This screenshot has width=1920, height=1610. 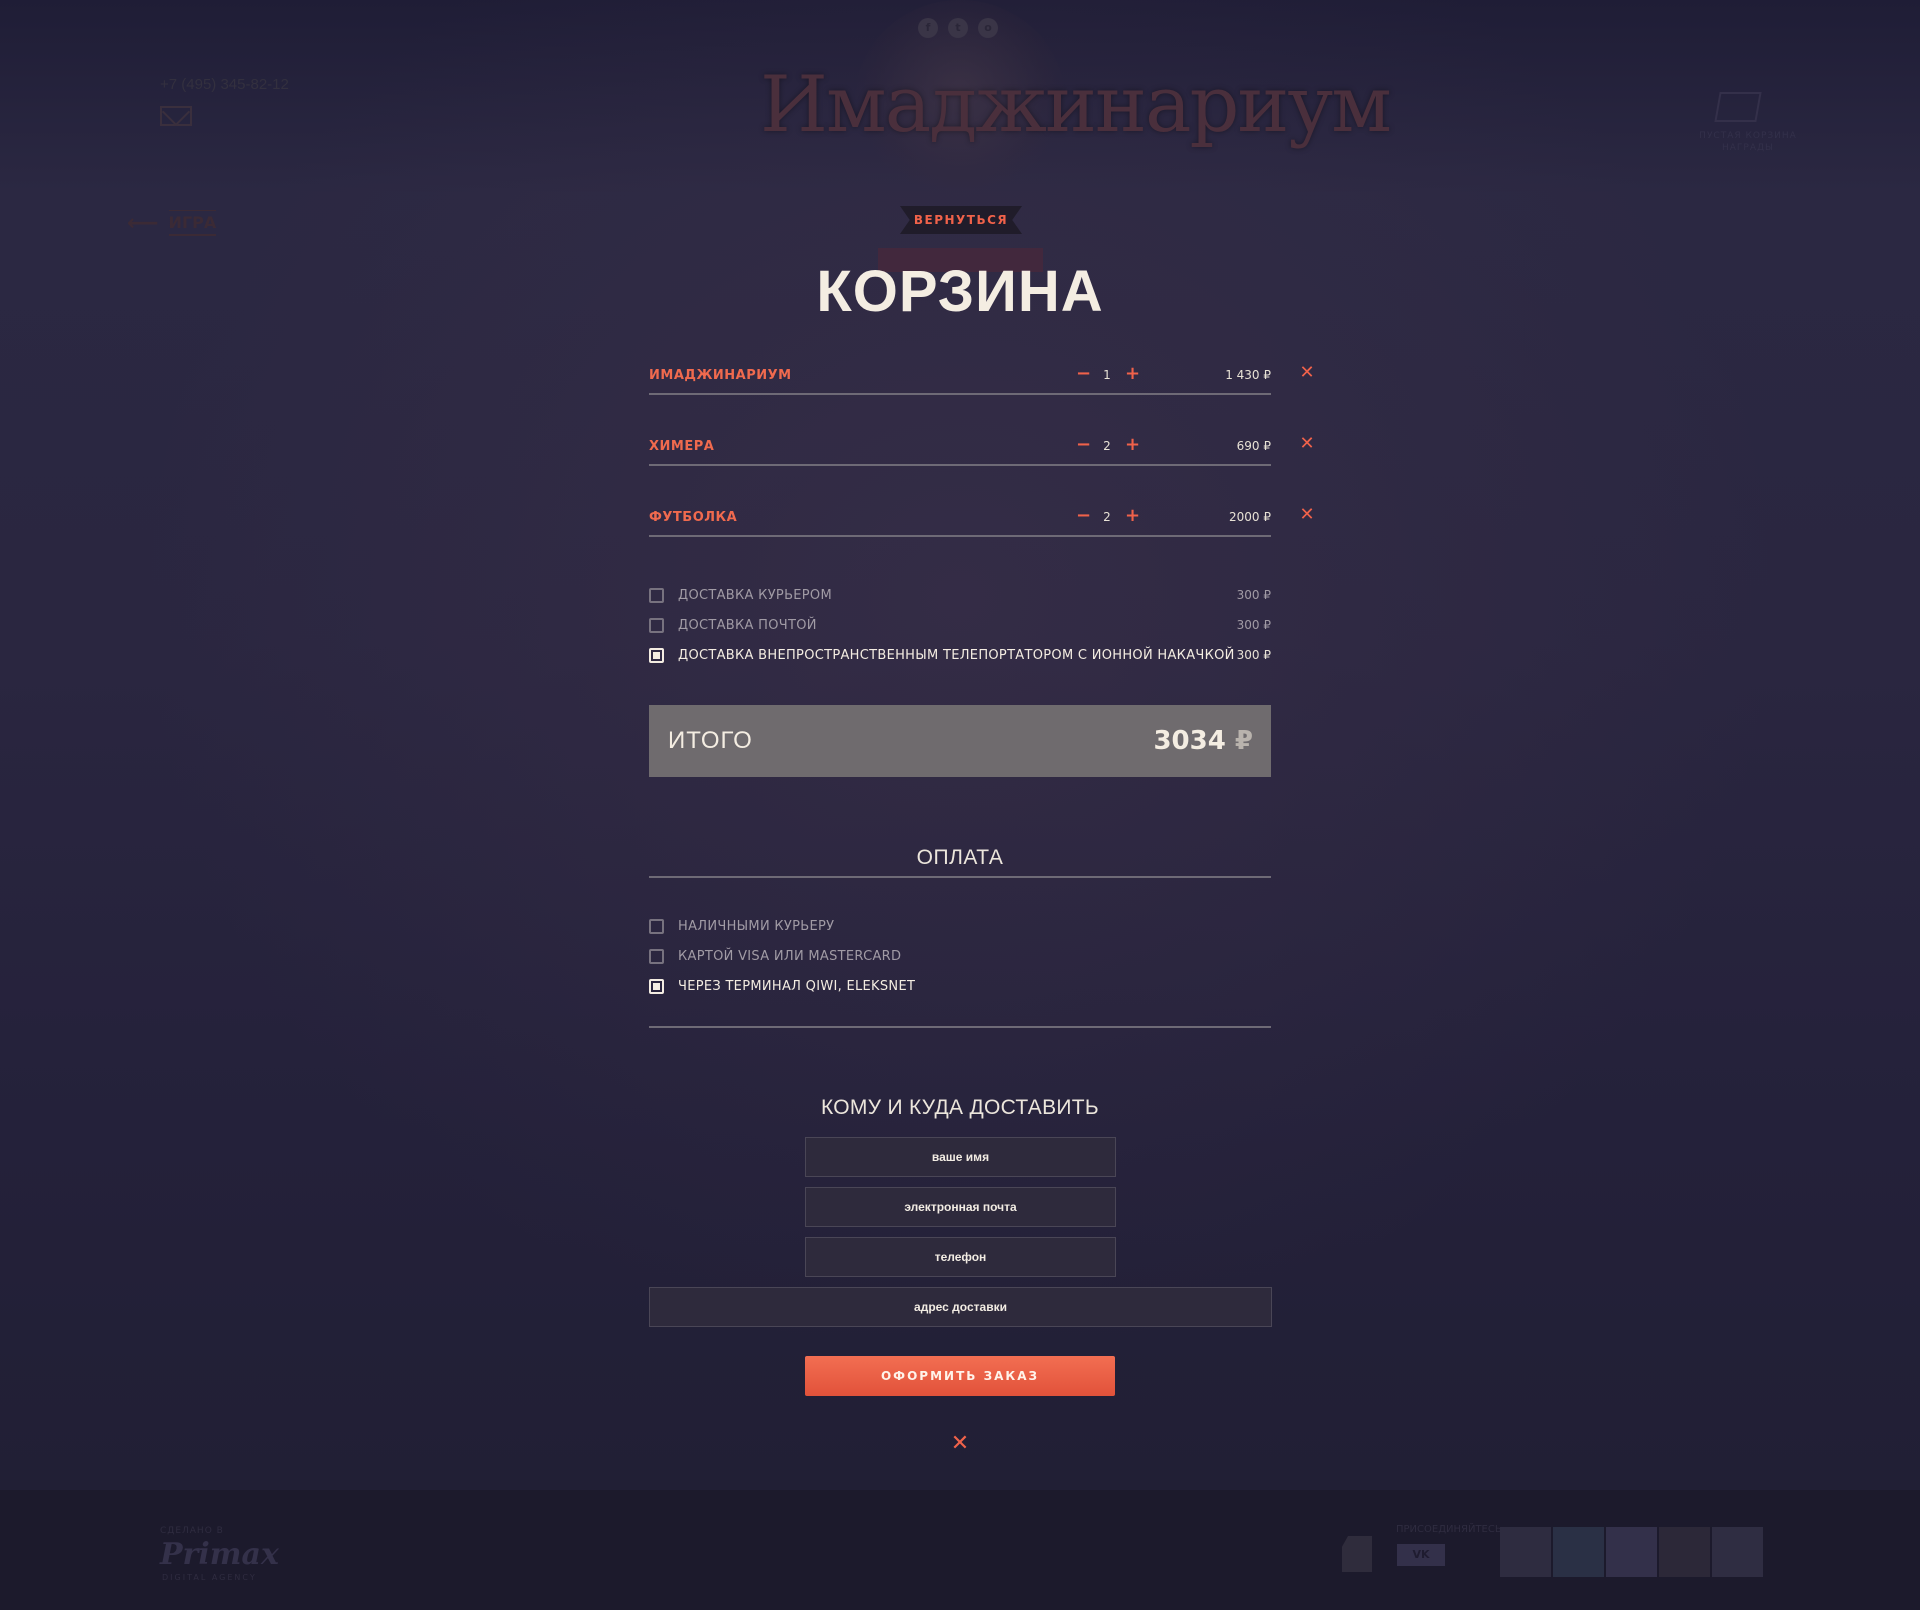 I want to click on delivery-option-label: ДОСТАВКА КУРЬЕРОМ, so click(x=755, y=595).